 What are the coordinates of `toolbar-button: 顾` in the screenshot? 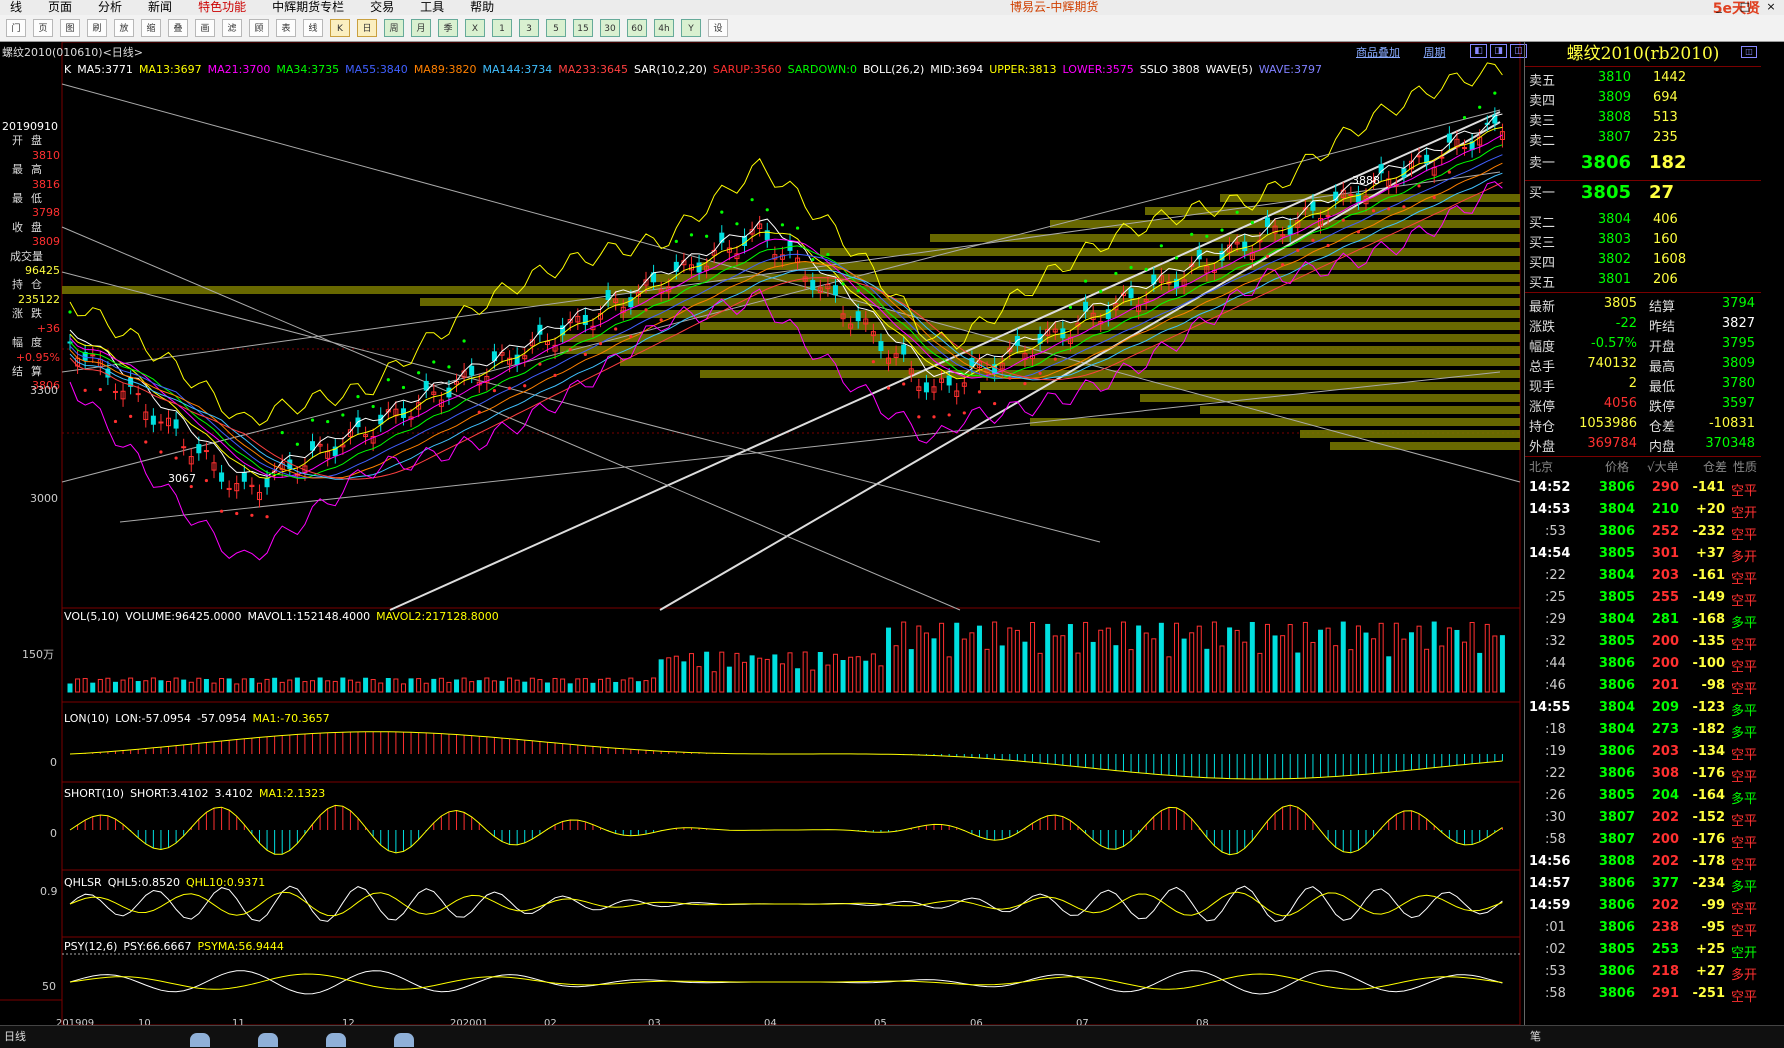 It's located at (259, 28).